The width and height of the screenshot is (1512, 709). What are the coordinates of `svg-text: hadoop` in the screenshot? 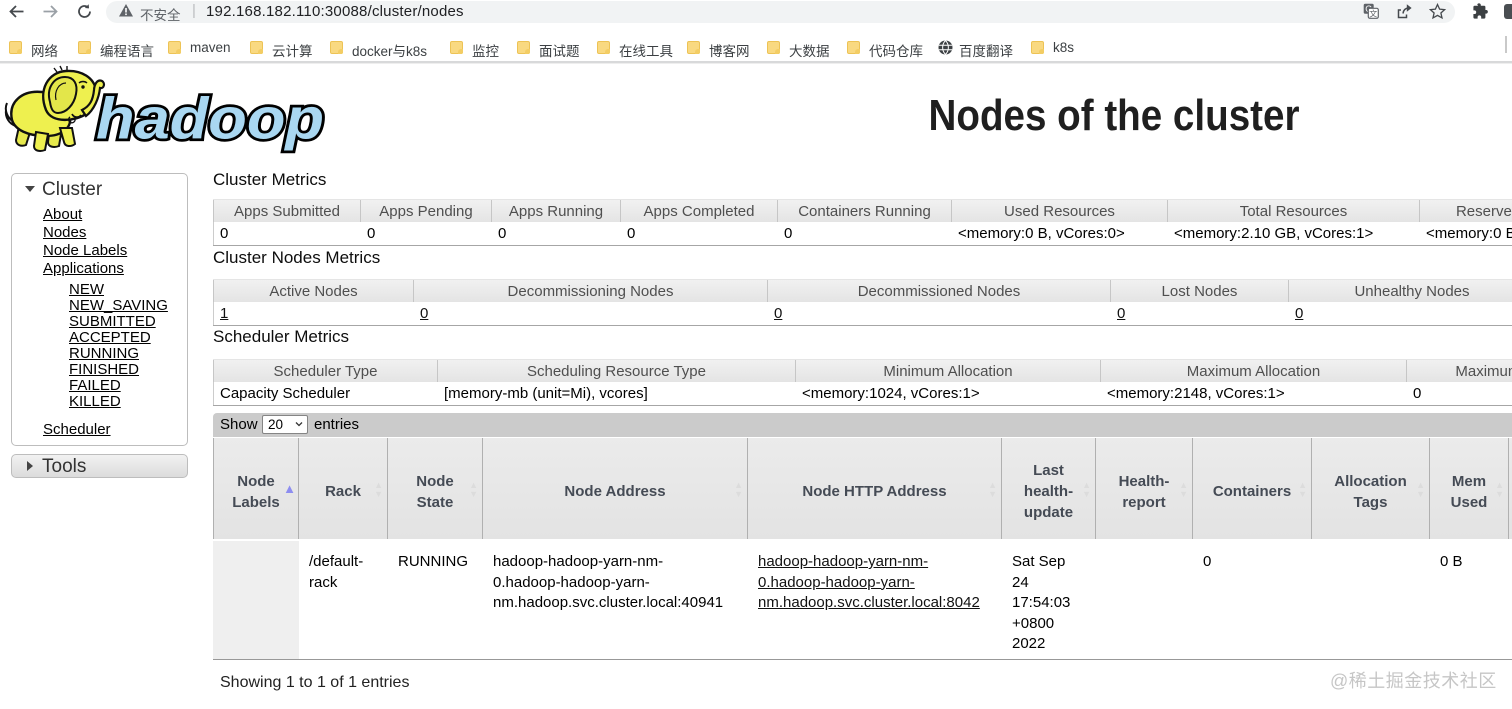 It's located at (210, 119).